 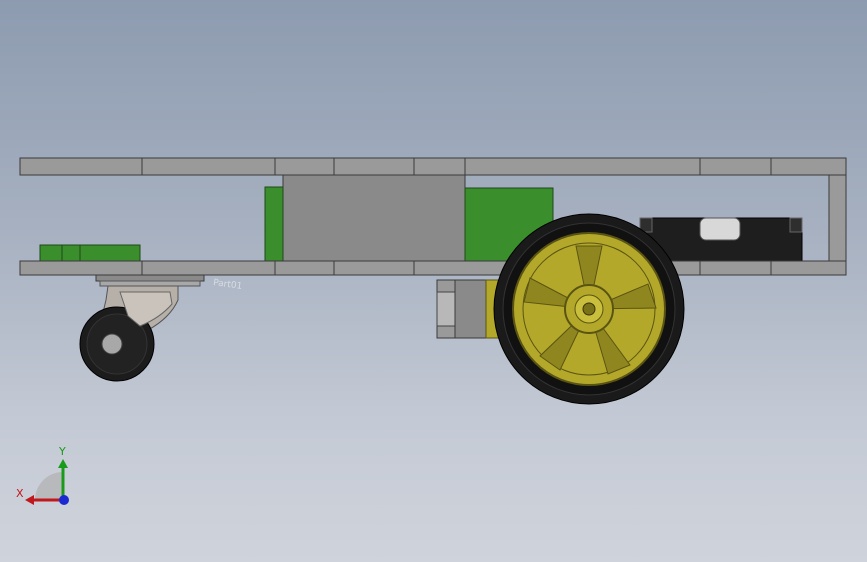 What do you see at coordinates (274, 224) in the screenshot?
I see `pcb-left-vertical` at bounding box center [274, 224].